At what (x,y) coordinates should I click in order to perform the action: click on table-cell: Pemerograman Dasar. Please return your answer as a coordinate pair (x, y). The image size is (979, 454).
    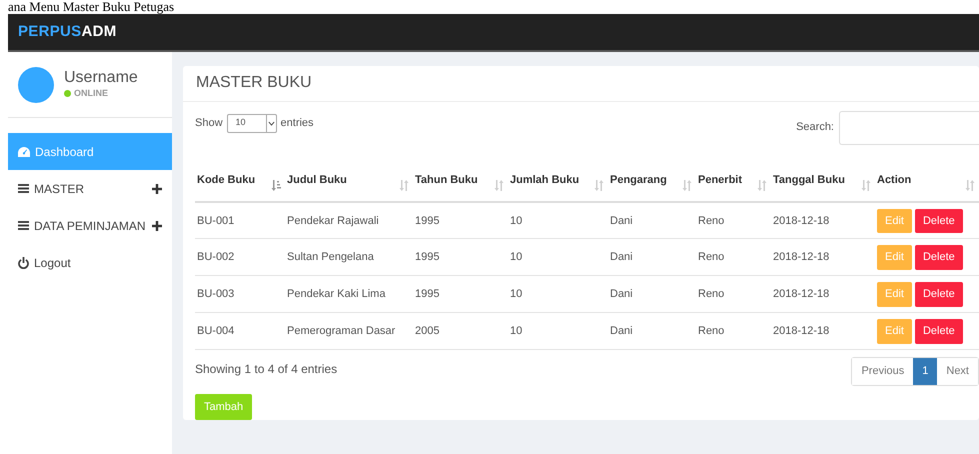
    Looking at the image, I should click on (349, 331).